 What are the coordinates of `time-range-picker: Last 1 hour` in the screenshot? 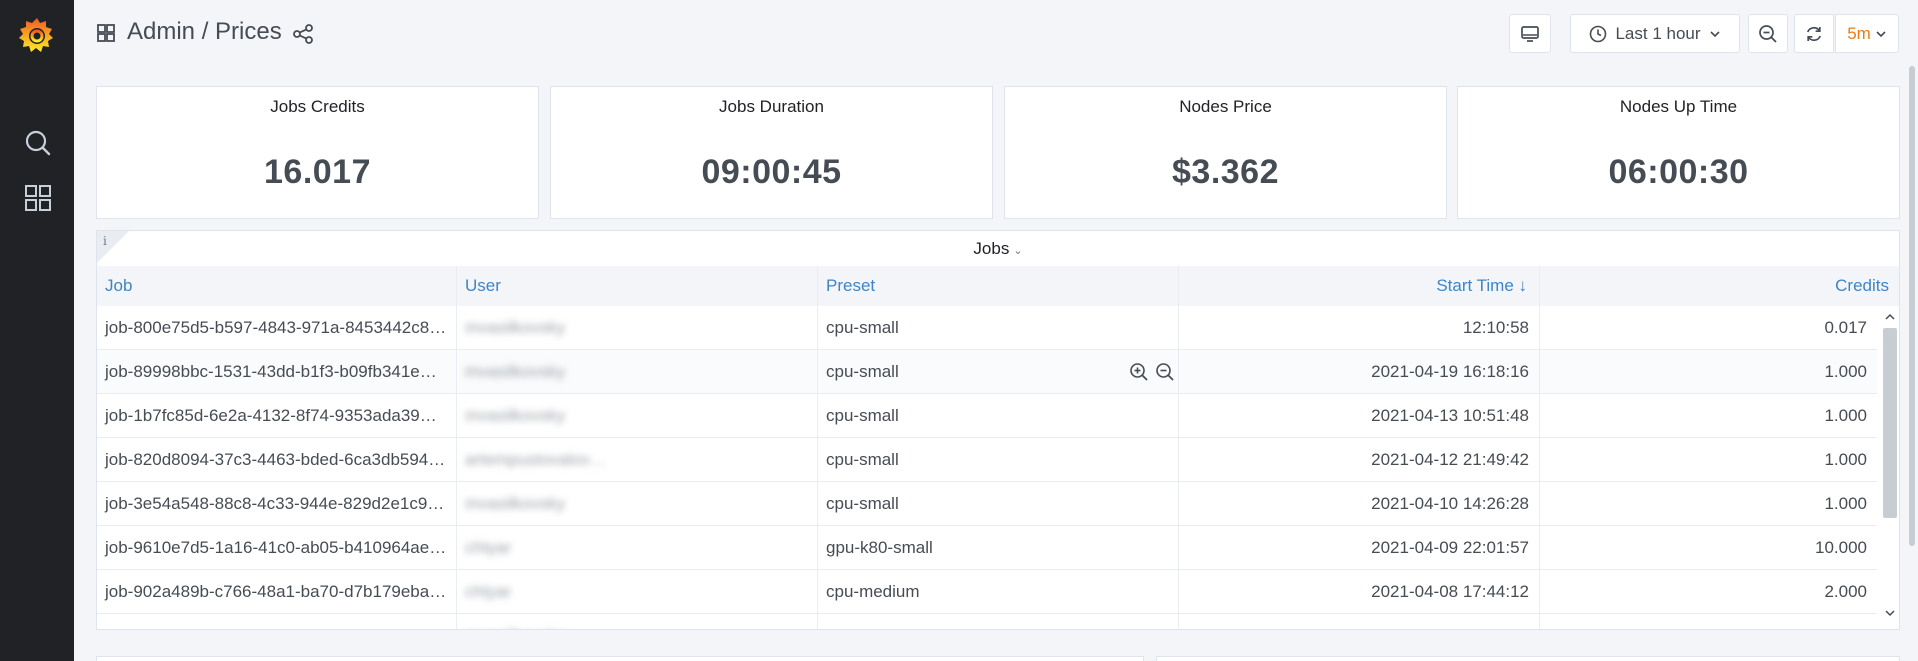 It's located at (1655, 33).